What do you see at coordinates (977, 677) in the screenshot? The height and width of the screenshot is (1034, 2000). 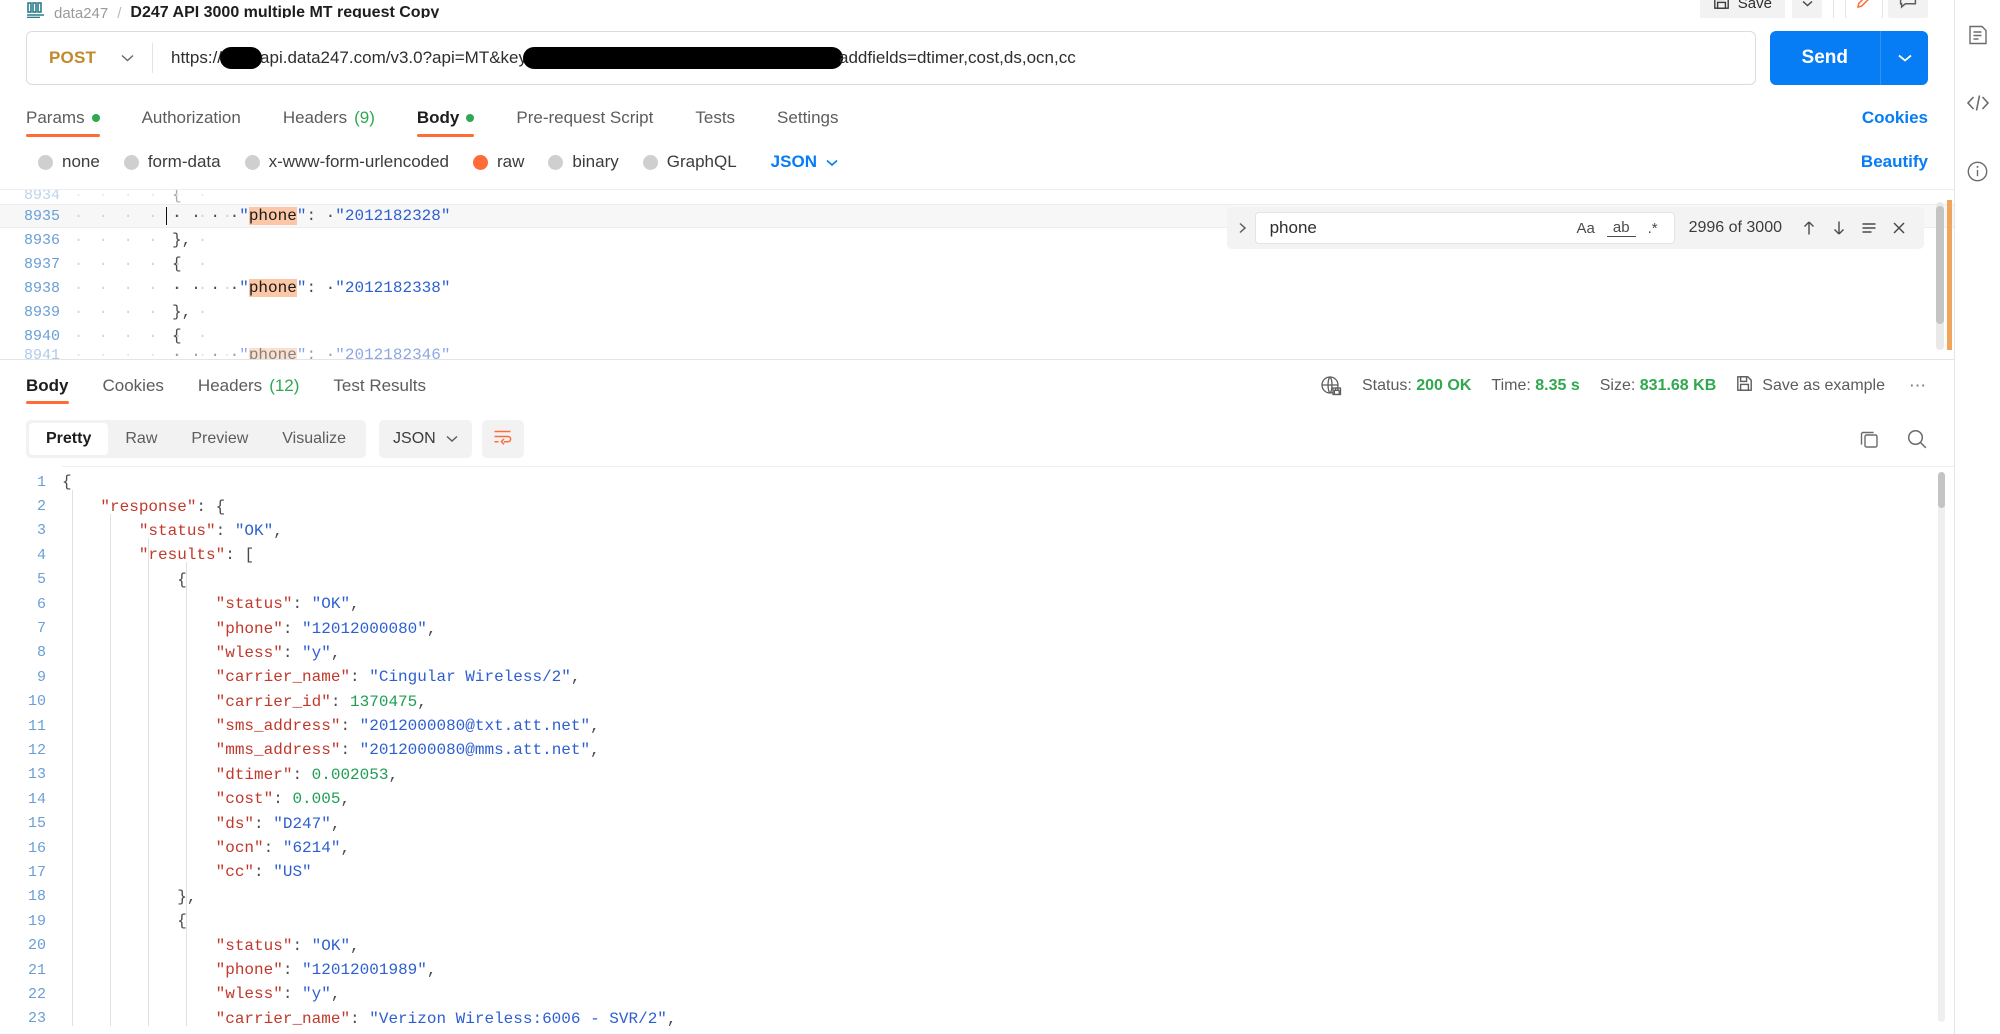 I see `response-code-line: 9 "carrier_name": "Cingular Wireless/2",` at bounding box center [977, 677].